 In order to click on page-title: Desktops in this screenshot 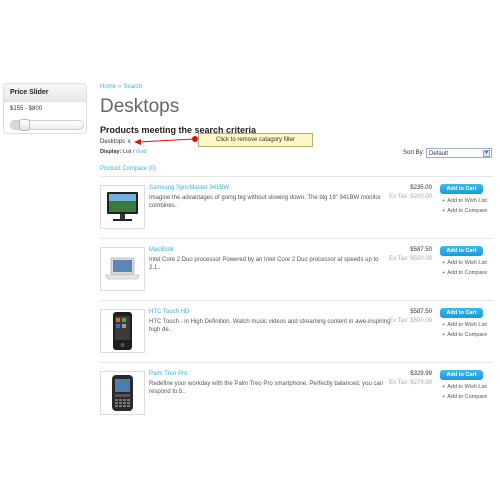, I will do `click(140, 106)`.